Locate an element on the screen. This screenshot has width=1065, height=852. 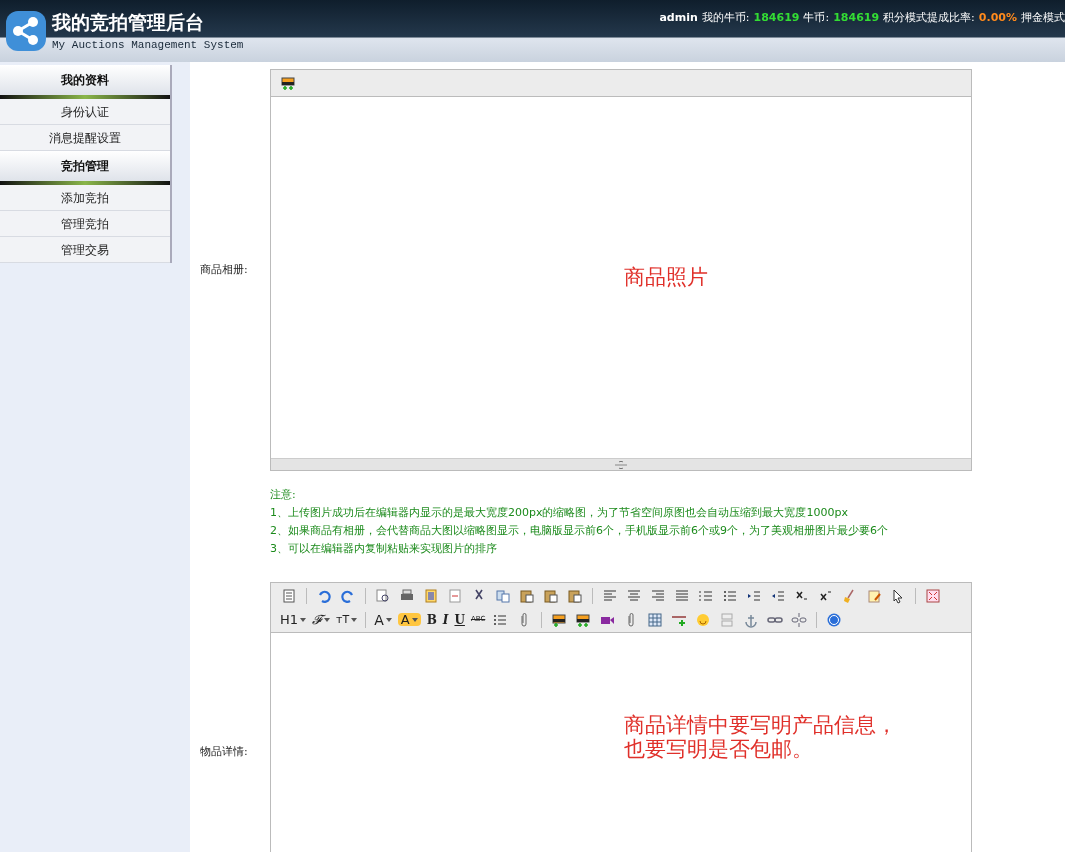
stat-label: 我的牛币: is located at coordinates (725, 17).